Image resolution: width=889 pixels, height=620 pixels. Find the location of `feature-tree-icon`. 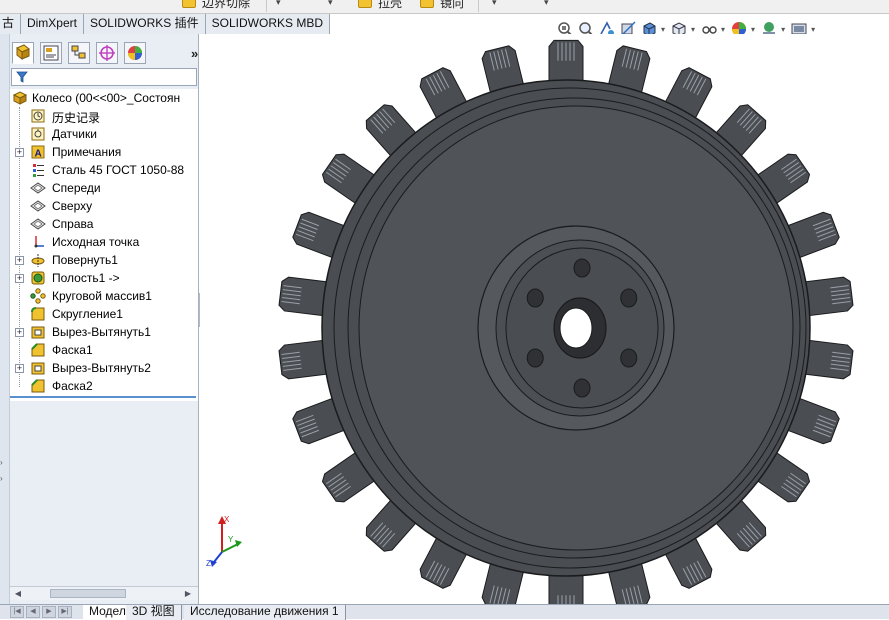

feature-tree-icon is located at coordinates (23, 52).